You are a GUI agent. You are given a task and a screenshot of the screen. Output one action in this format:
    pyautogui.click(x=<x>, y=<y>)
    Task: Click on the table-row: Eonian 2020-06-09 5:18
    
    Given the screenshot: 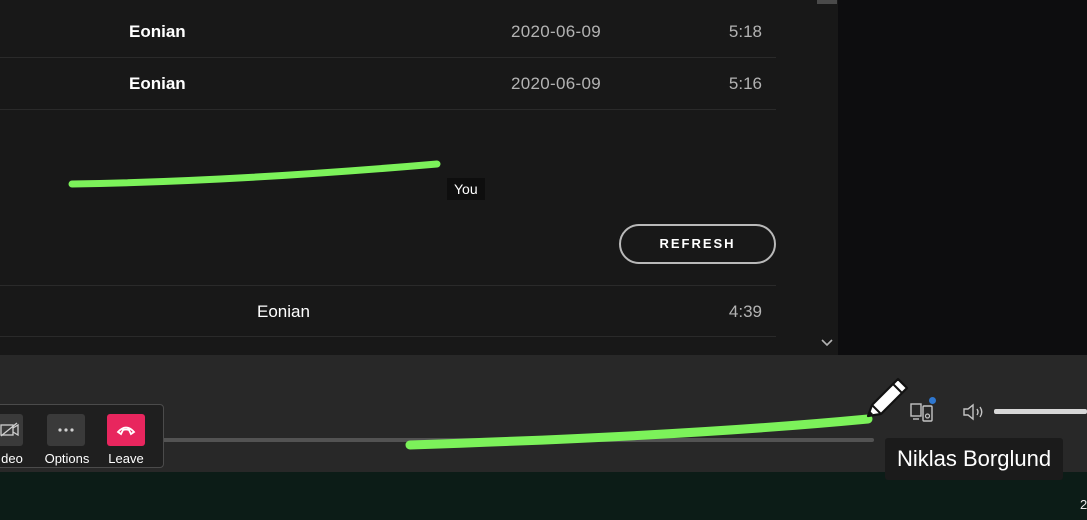 What is the action you would take?
    pyautogui.click(x=388, y=32)
    